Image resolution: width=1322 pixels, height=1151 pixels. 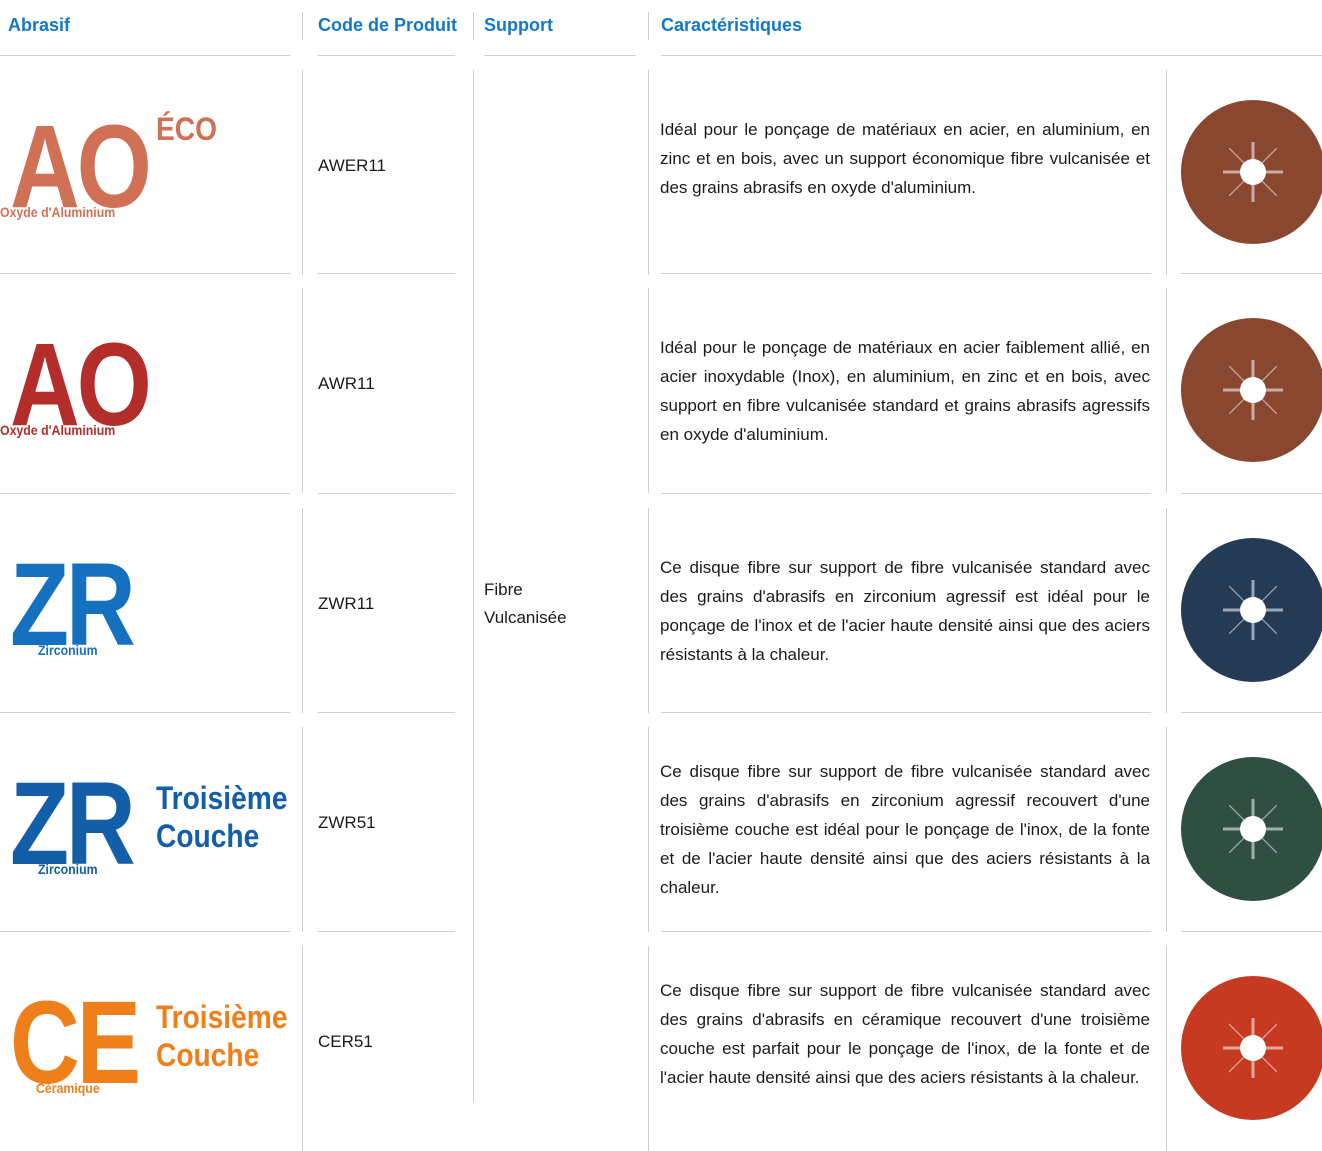 What do you see at coordinates (187, 129) in the screenshot?
I see `abrasive-logo-tag: ÉCO` at bounding box center [187, 129].